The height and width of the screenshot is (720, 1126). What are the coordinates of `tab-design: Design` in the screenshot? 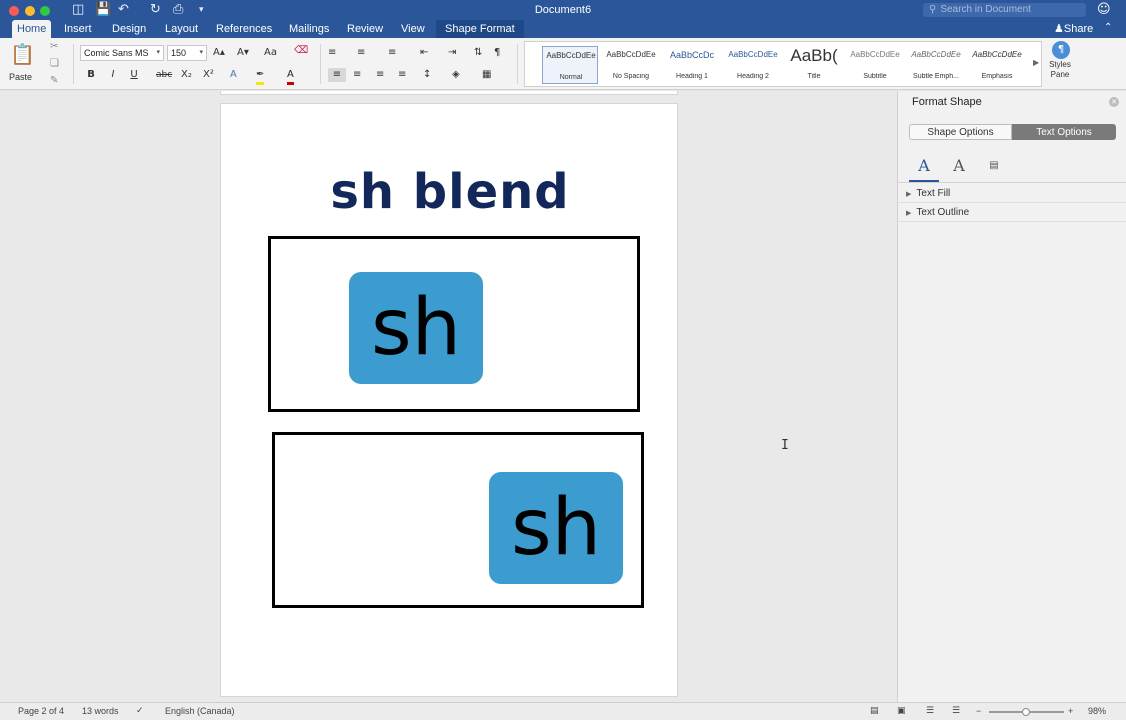 It's located at (129, 29).